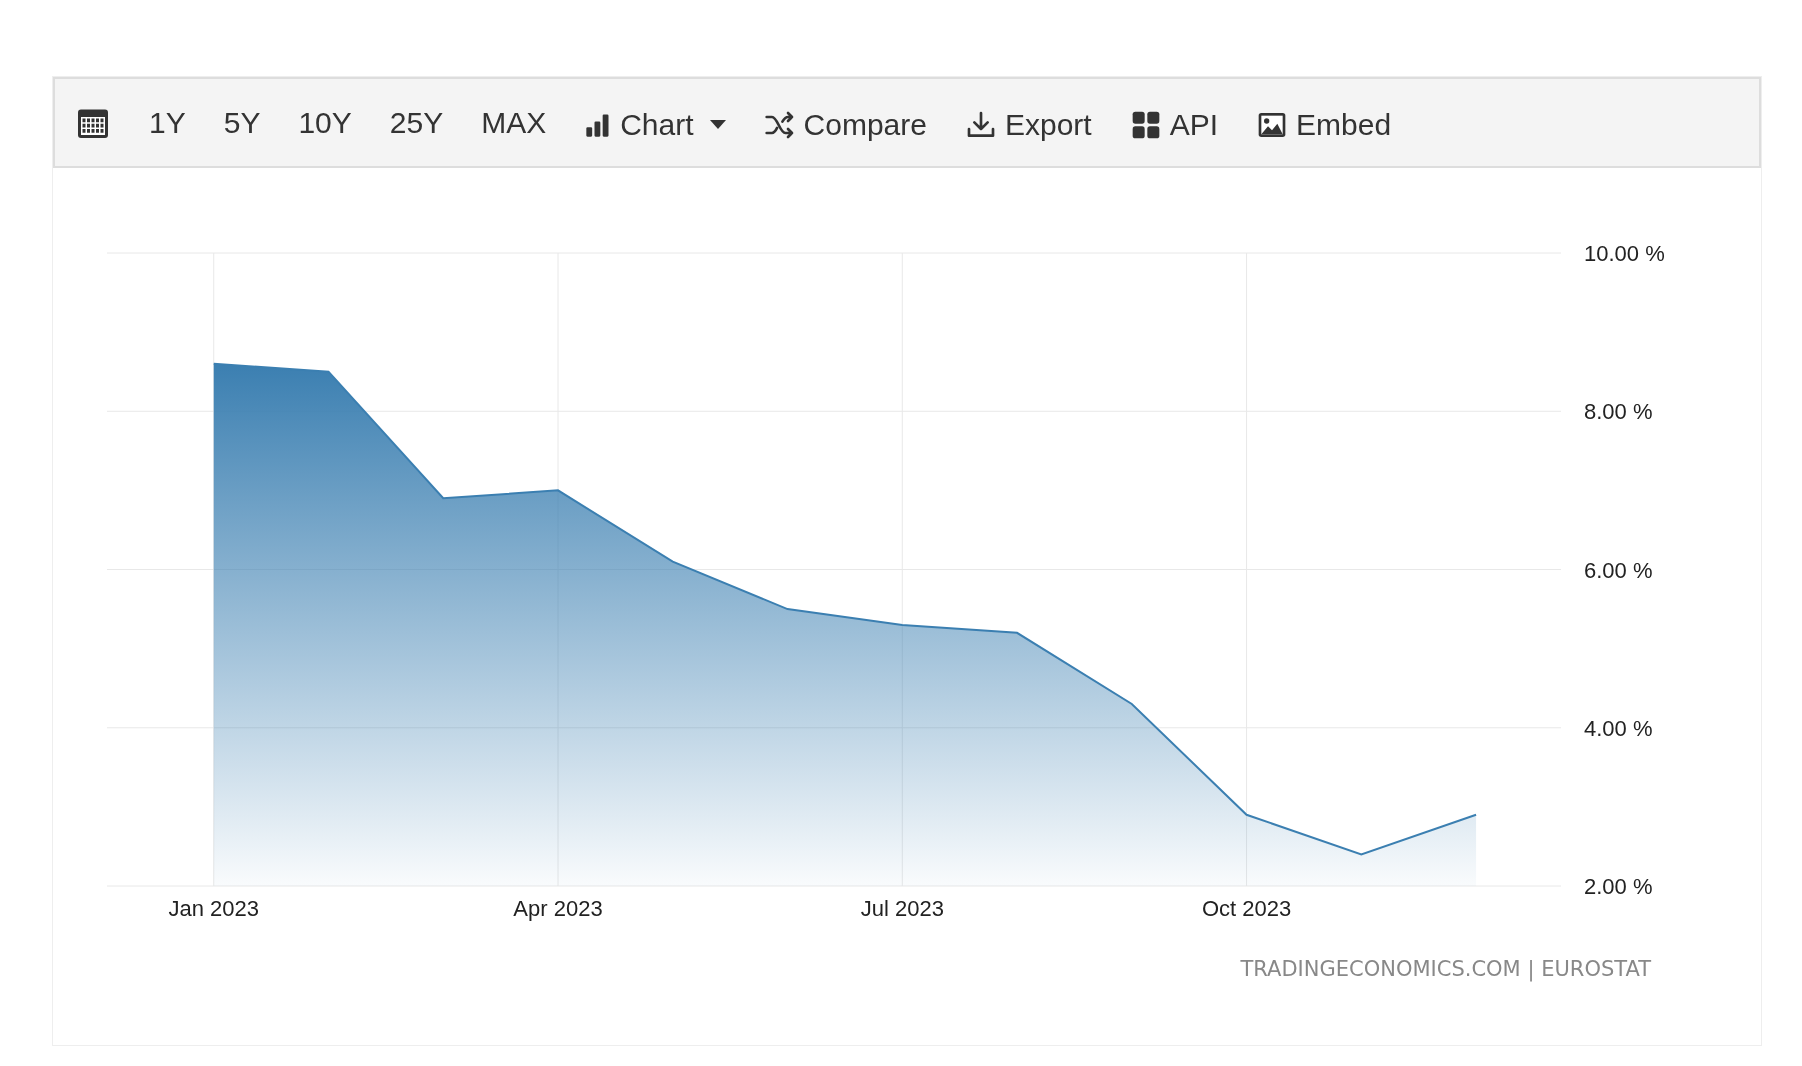  Describe the element at coordinates (1618, 412) in the screenshot. I see `y-tick-label: 8.00 %` at that location.